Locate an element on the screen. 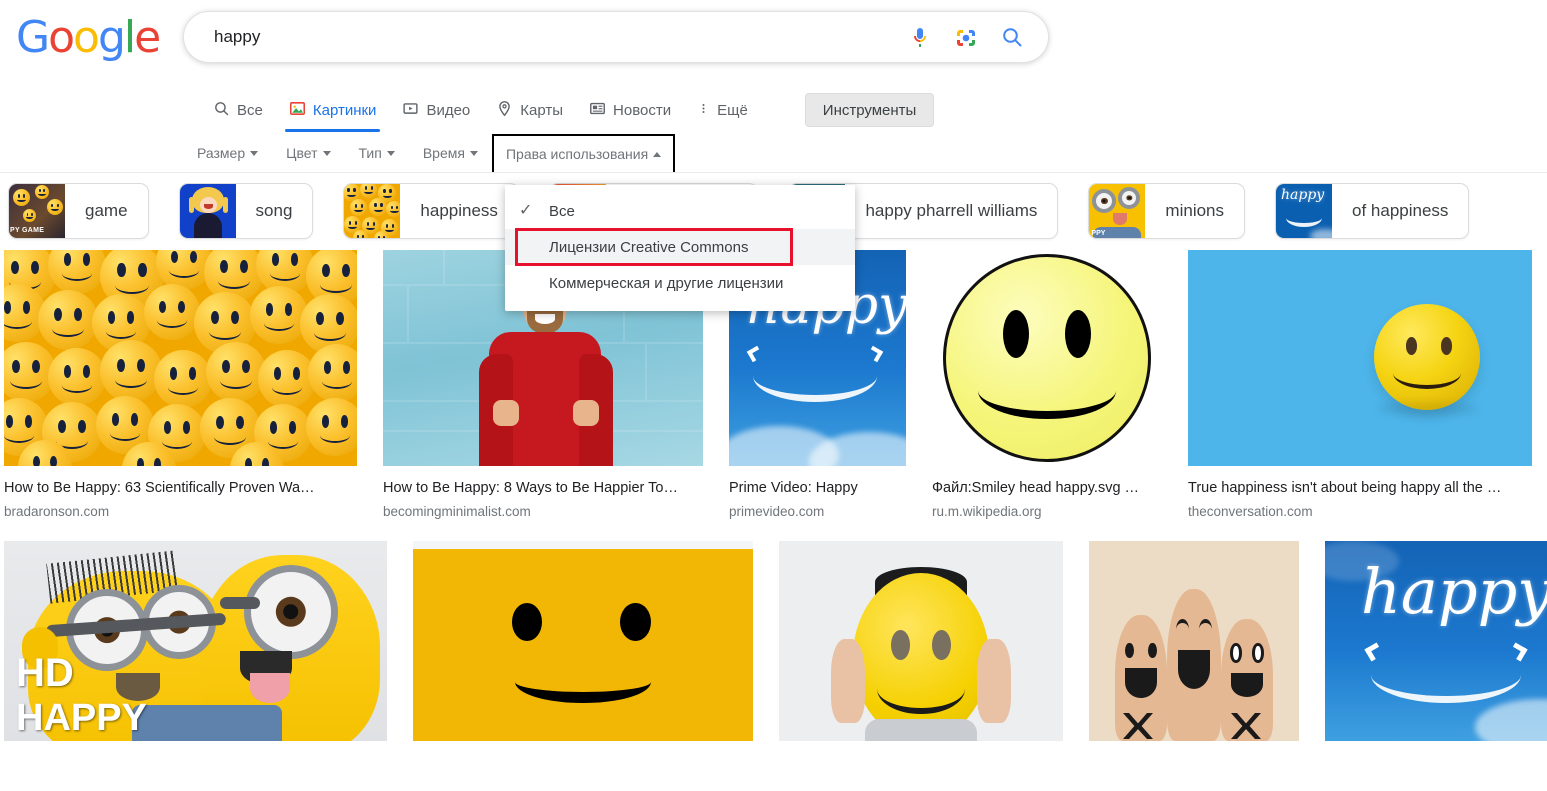  filter-type: Тип is located at coordinates (377, 153).